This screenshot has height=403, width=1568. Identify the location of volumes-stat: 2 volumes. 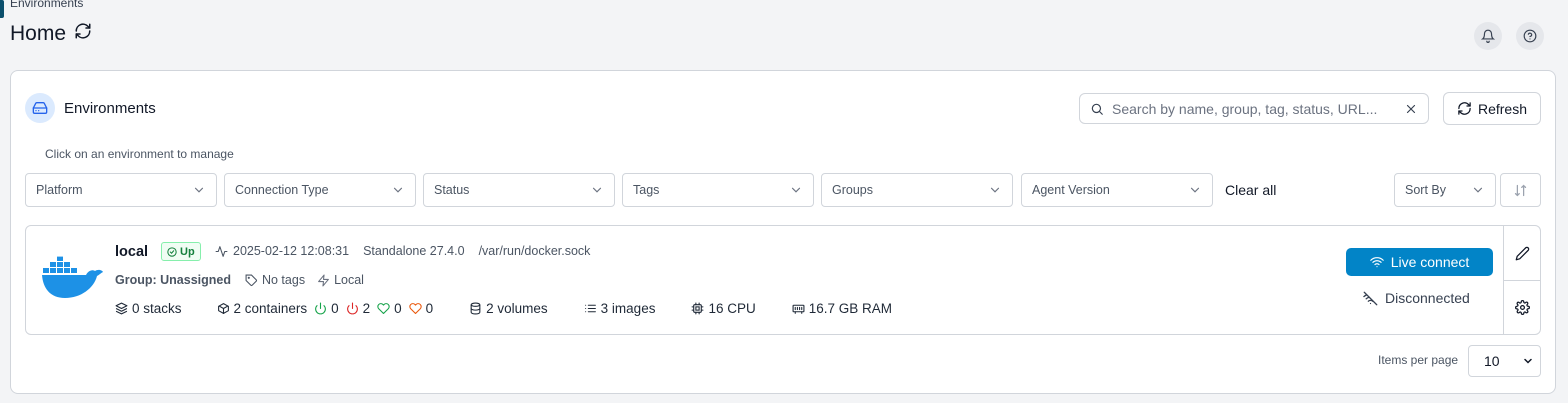
(508, 308).